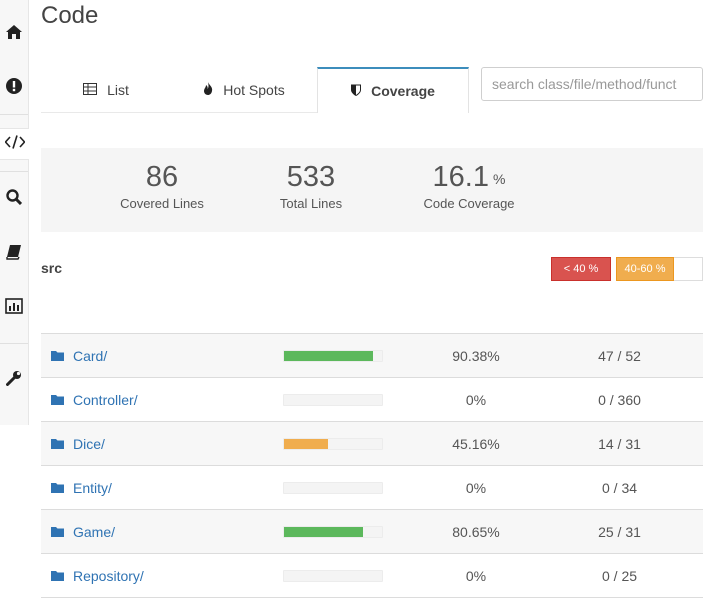 This screenshot has height=602, width=711. What do you see at coordinates (619, 399) in the screenshot?
I see `coverage-lines: 0 / 360` at bounding box center [619, 399].